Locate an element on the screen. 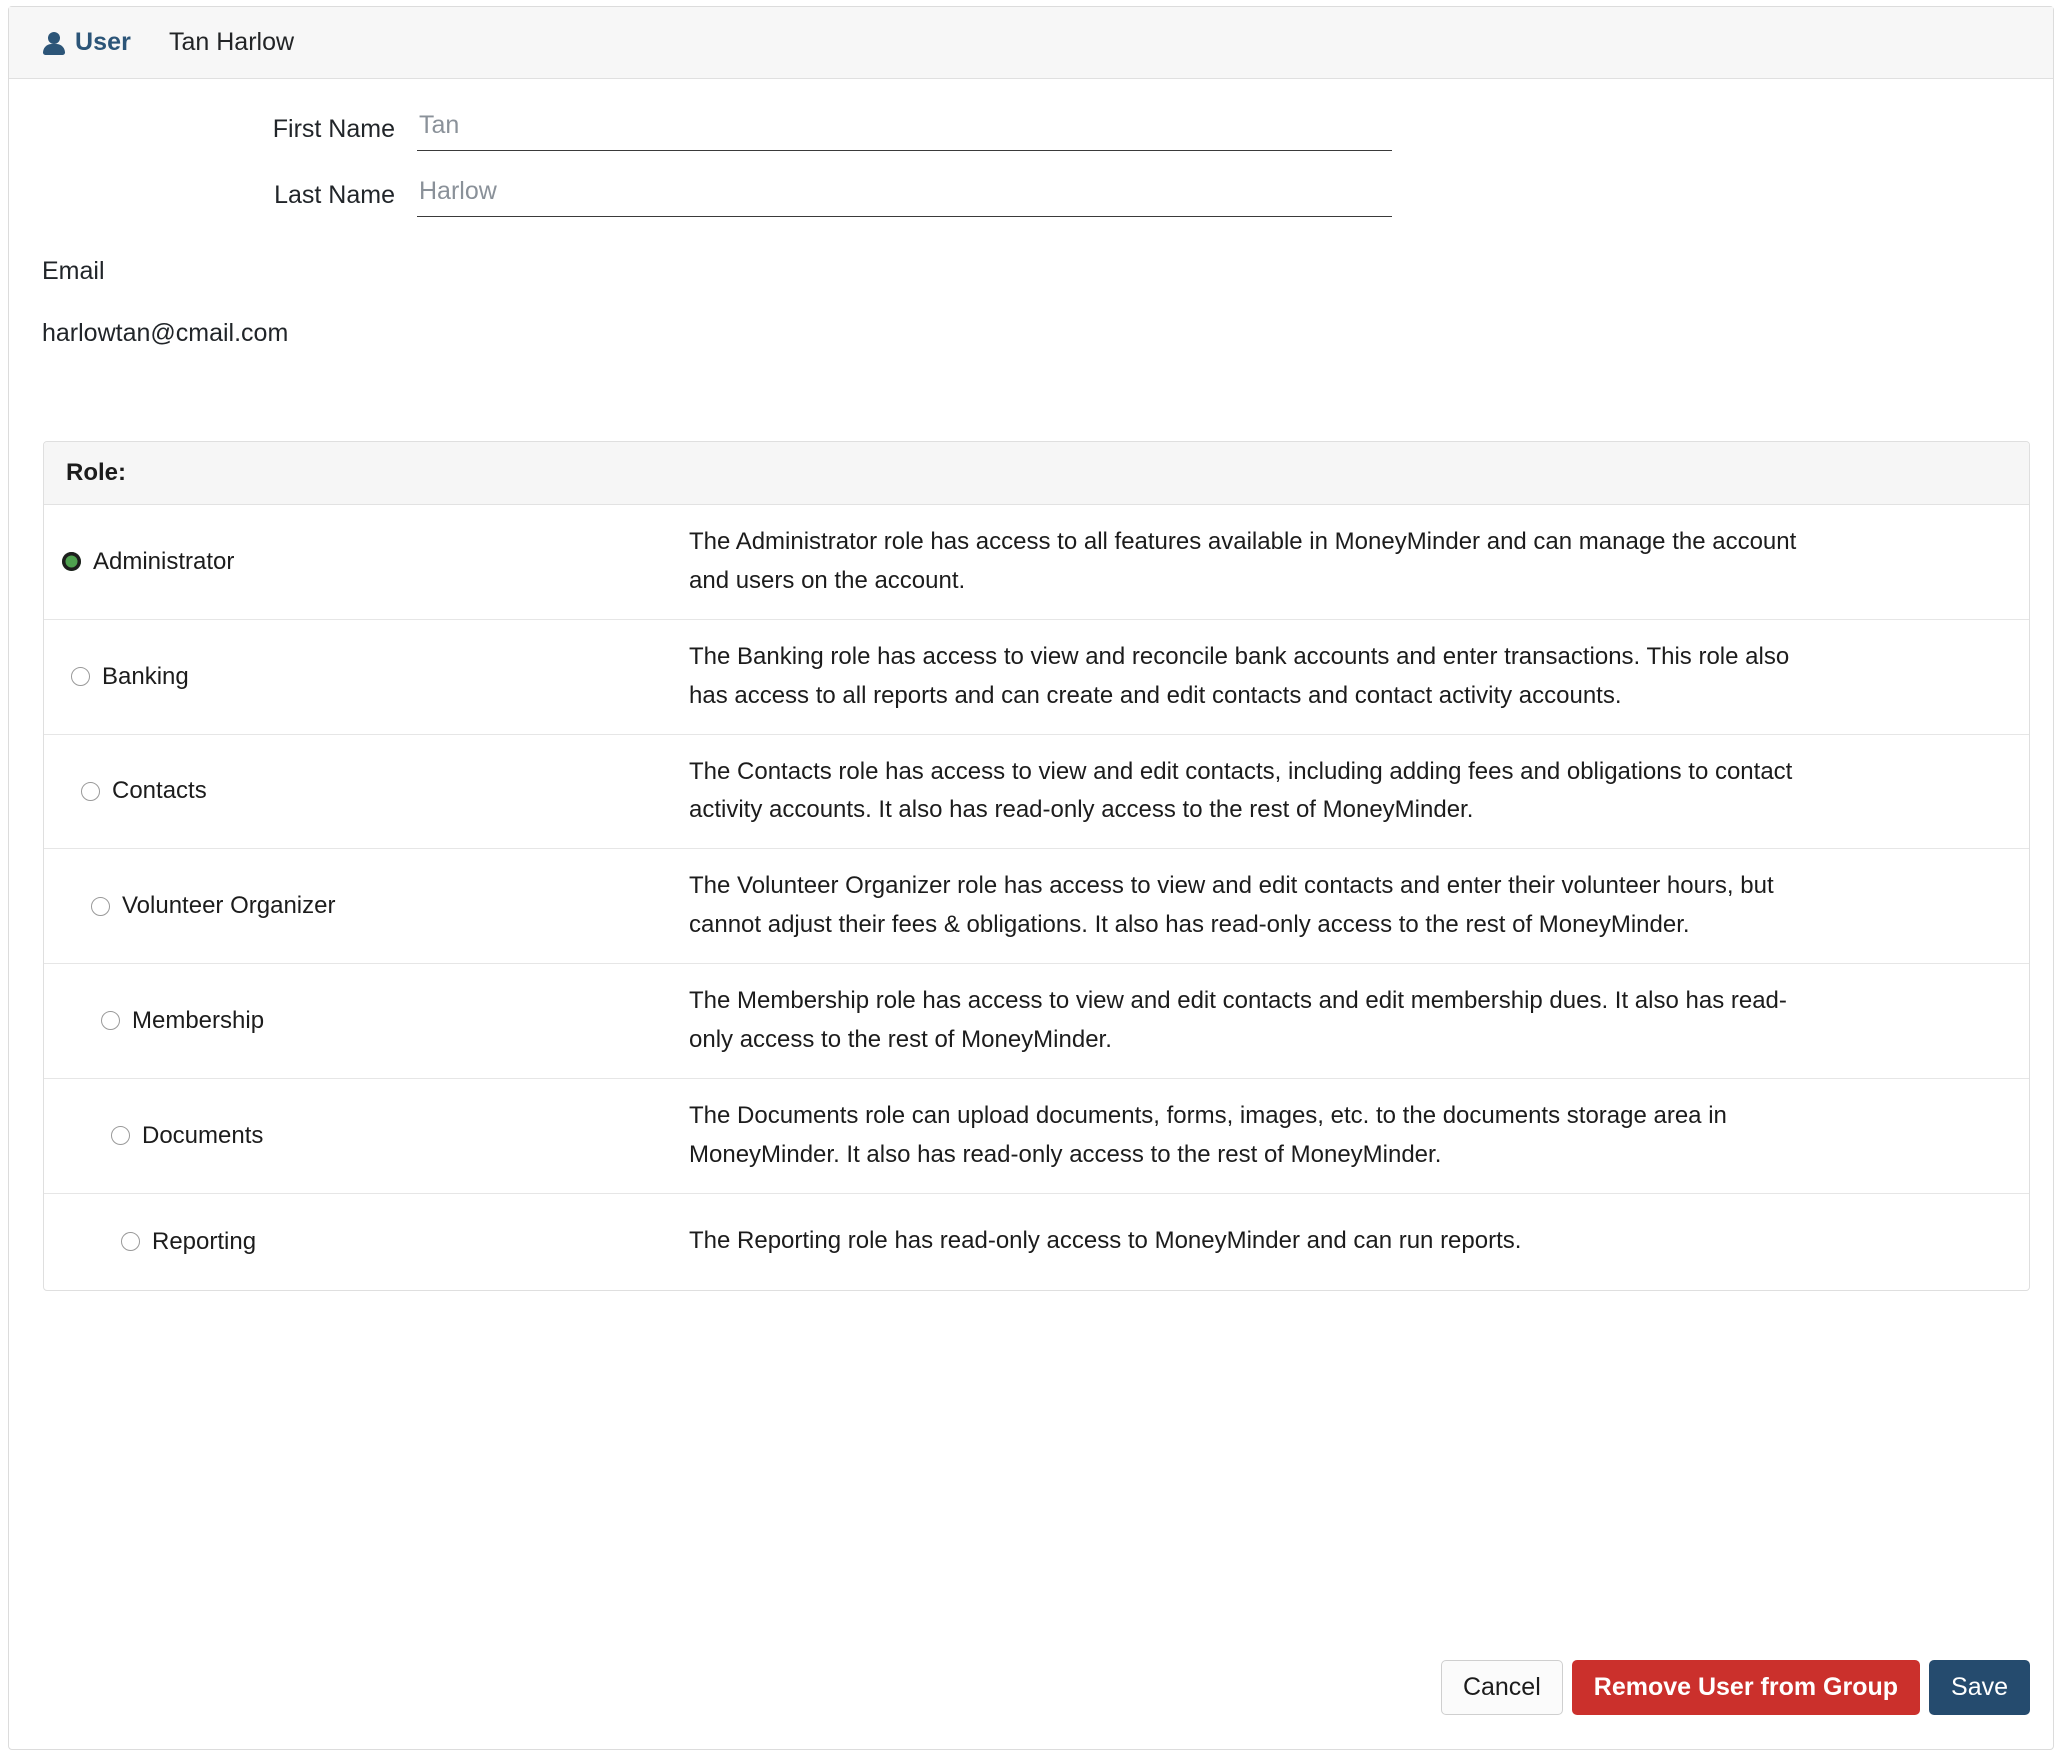  first-name-input is located at coordinates (904, 129).